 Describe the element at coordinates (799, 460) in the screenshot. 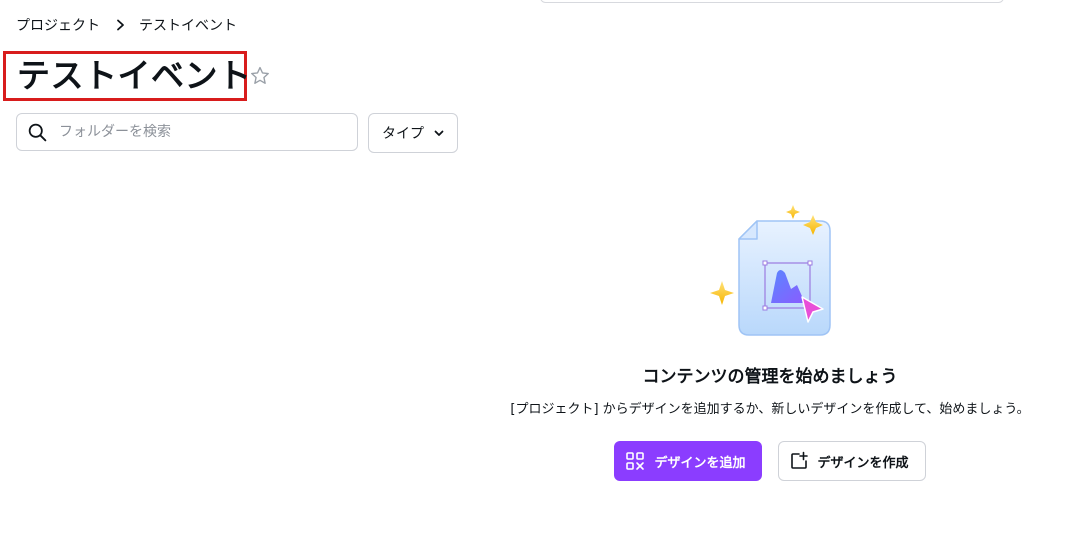

I see `new-design-icon` at that location.